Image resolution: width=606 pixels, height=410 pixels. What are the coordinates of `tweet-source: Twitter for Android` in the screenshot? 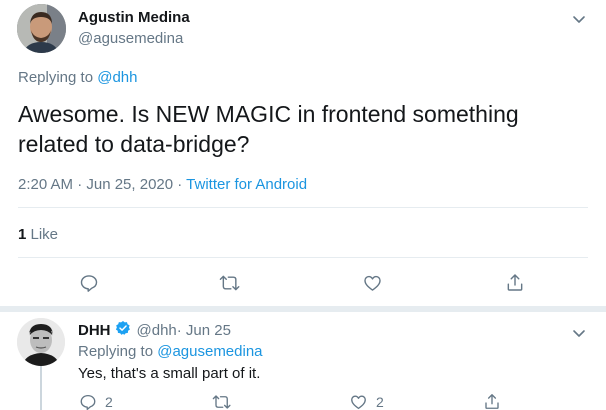 It's located at (246, 184).